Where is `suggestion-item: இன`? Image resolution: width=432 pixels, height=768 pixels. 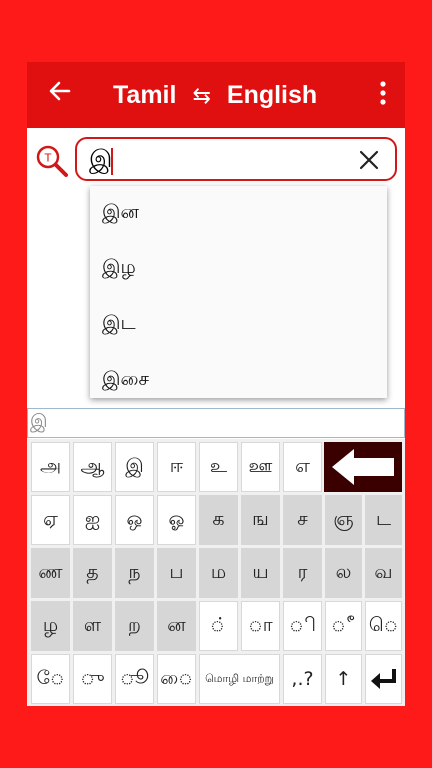 suggestion-item: இன is located at coordinates (238, 213).